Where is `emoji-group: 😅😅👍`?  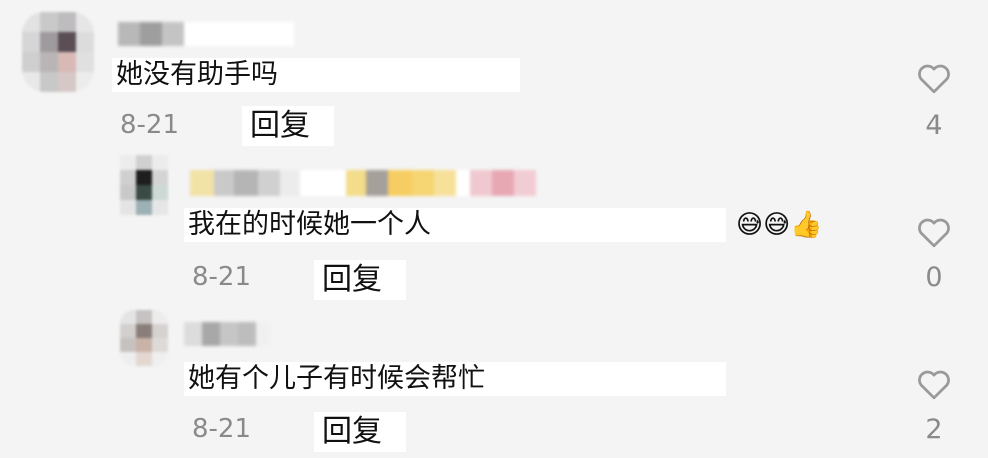 emoji-group: 😅😅👍 is located at coordinates (779, 225).